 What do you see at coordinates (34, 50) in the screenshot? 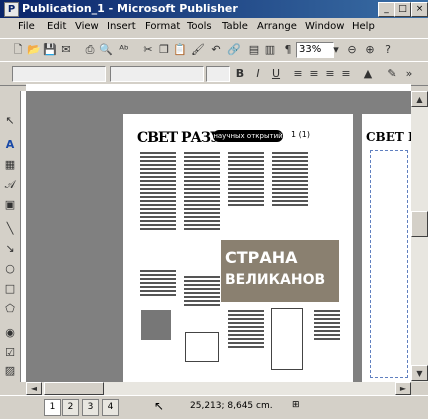
I see `open-folder-icon: 📂` at bounding box center [34, 50].